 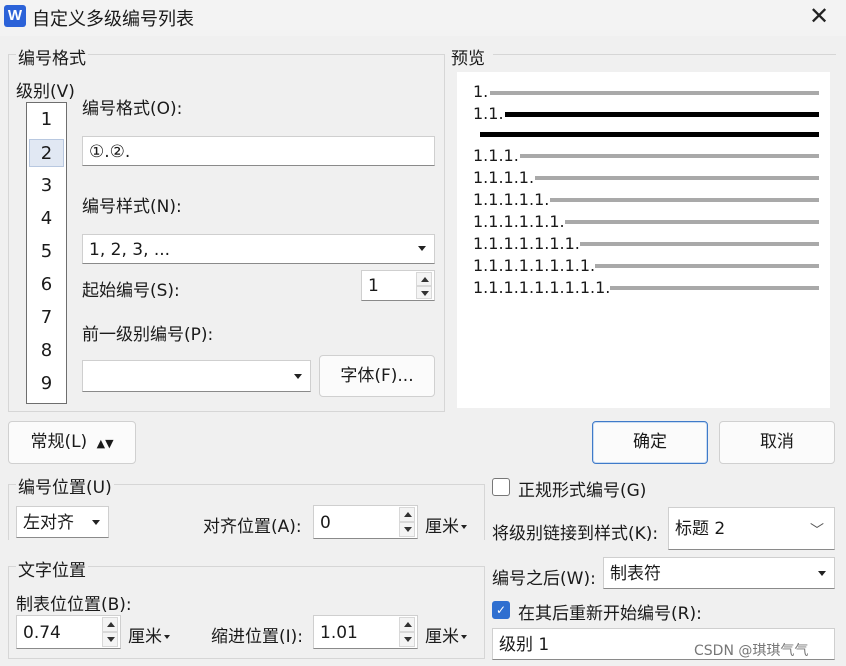 I want to click on follow-number-value: 制表符, so click(x=635, y=574).